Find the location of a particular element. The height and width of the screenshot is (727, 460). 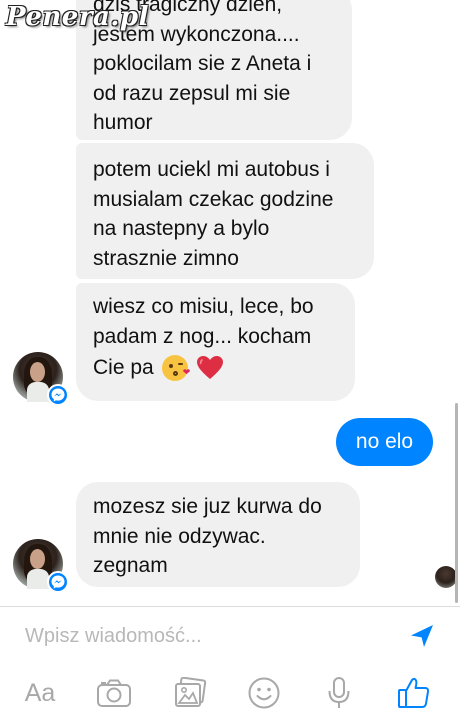

composer-toolbar: Aa is located at coordinates (230, 695).